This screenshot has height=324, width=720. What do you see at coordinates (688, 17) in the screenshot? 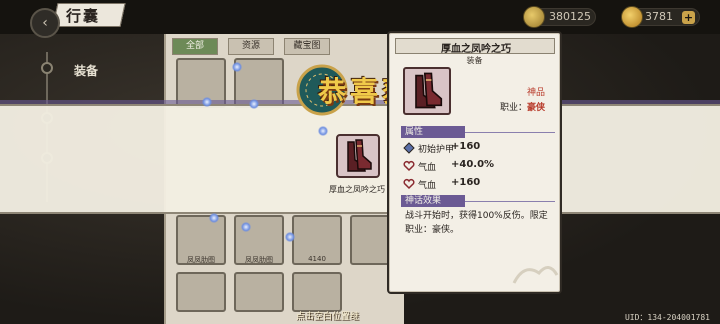
I see `add-currency-button: +` at bounding box center [688, 17].